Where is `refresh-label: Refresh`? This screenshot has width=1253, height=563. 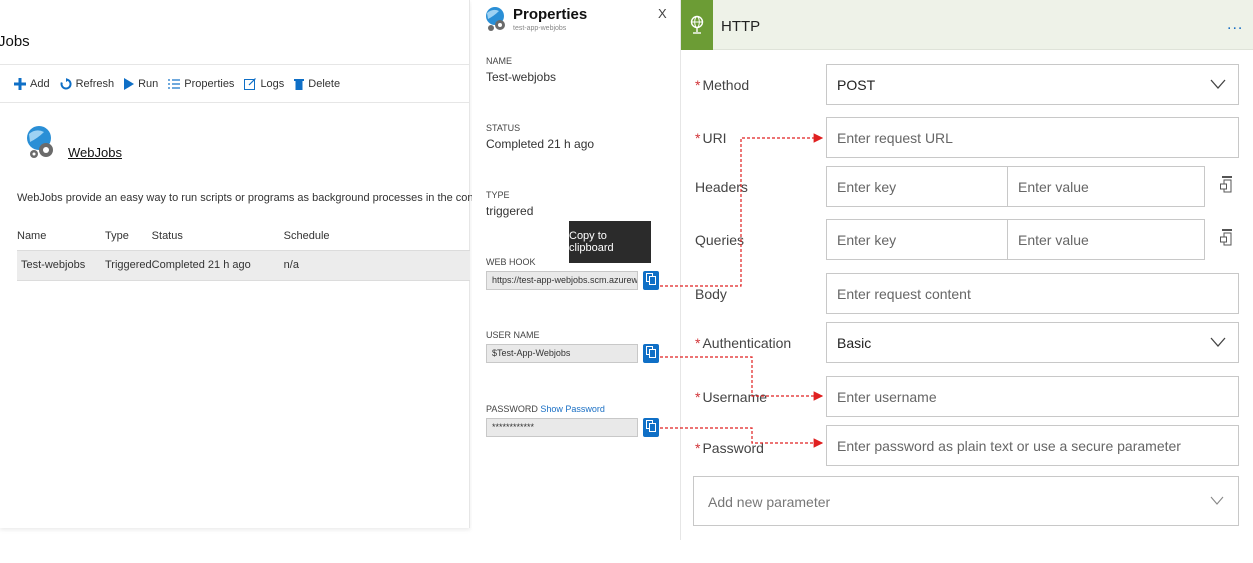 refresh-label: Refresh is located at coordinates (95, 84).